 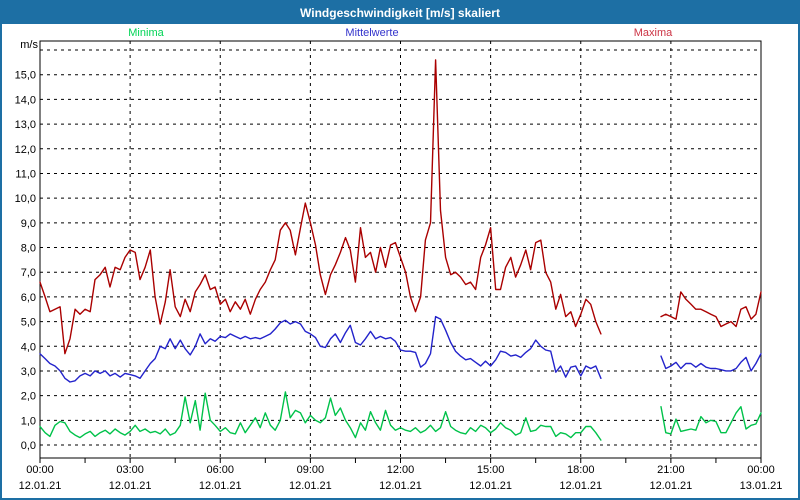 What do you see at coordinates (761, 486) in the screenshot?
I see `x-date-label: 13.01.21` at bounding box center [761, 486].